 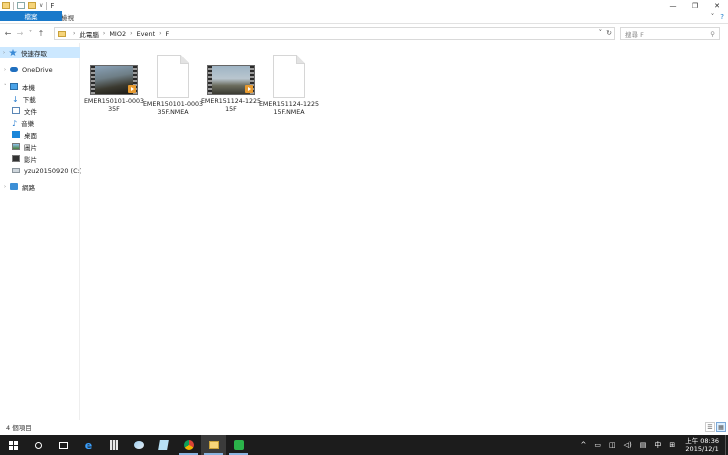 I want to click on chrome-icon, so click(x=188, y=445).